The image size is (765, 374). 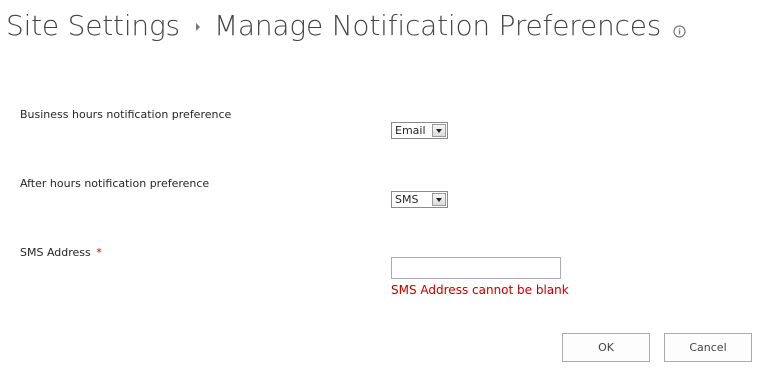 What do you see at coordinates (476, 268) in the screenshot?
I see `sms-address-input` at bounding box center [476, 268].